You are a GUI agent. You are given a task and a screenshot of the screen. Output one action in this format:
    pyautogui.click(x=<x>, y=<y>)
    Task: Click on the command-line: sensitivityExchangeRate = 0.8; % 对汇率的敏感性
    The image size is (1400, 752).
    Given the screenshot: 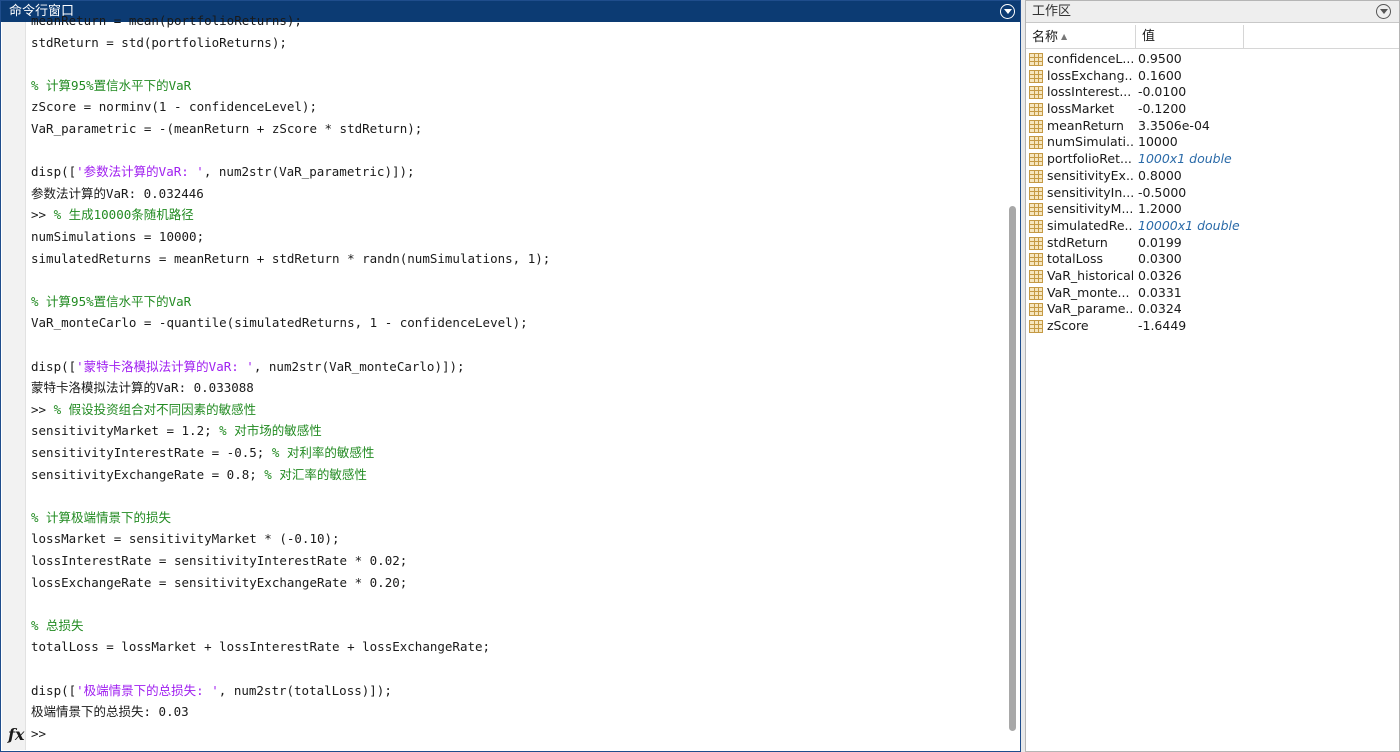 What is the action you would take?
    pyautogui.click(x=199, y=475)
    